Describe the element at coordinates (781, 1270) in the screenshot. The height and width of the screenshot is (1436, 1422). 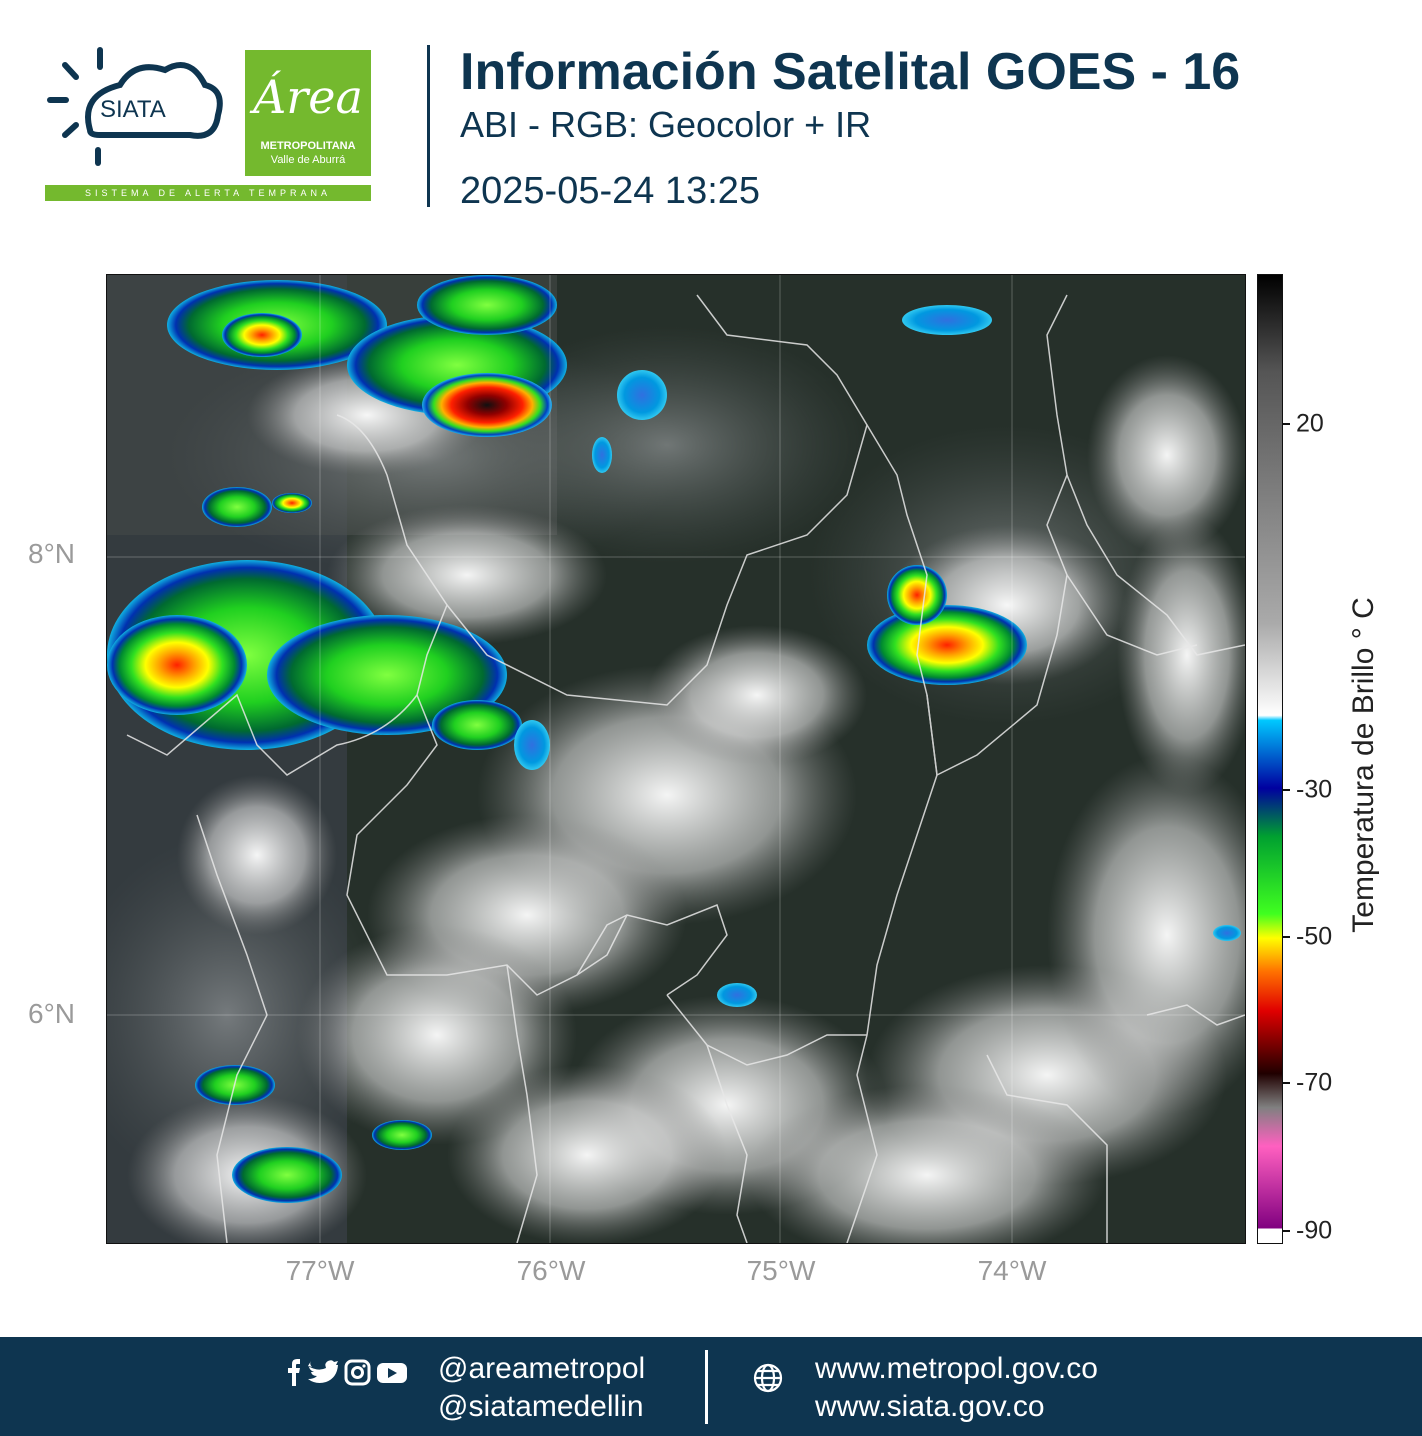
I see `longitude-label-75w: 75°W` at that location.